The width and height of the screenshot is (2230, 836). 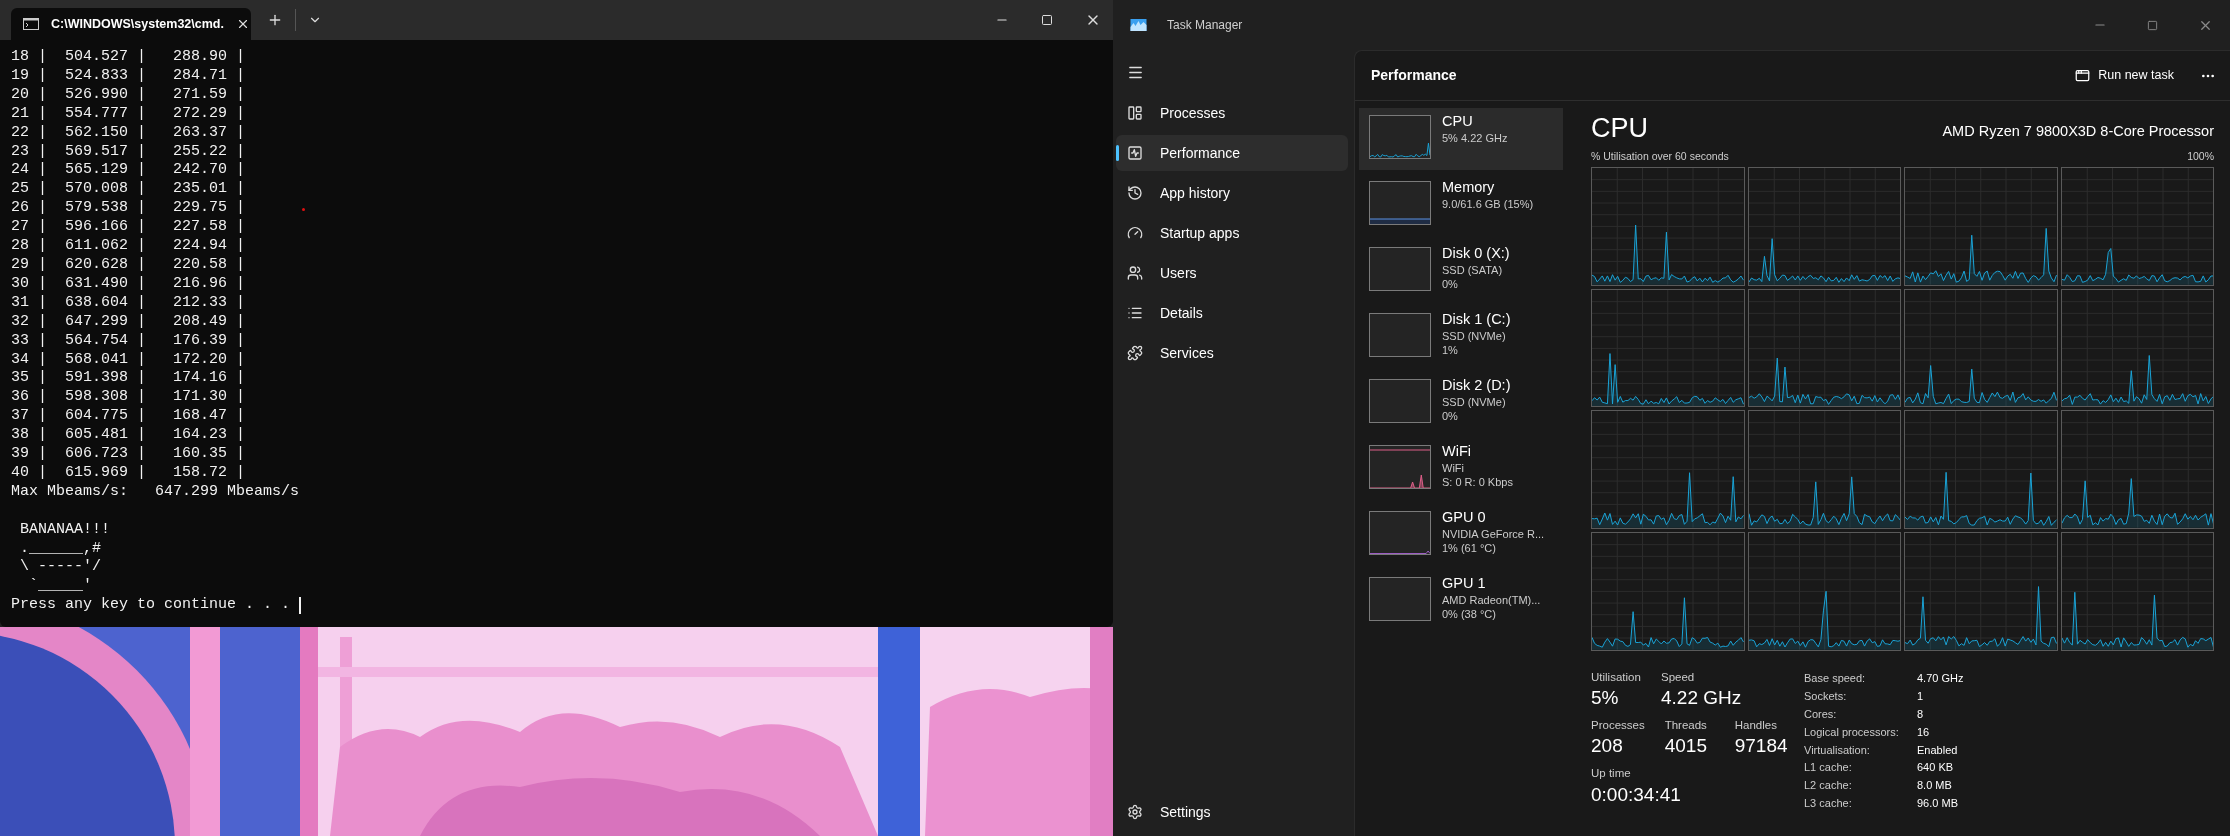 What do you see at coordinates (1828, 768) in the screenshot?
I see `spec-label: L1 cache:` at bounding box center [1828, 768].